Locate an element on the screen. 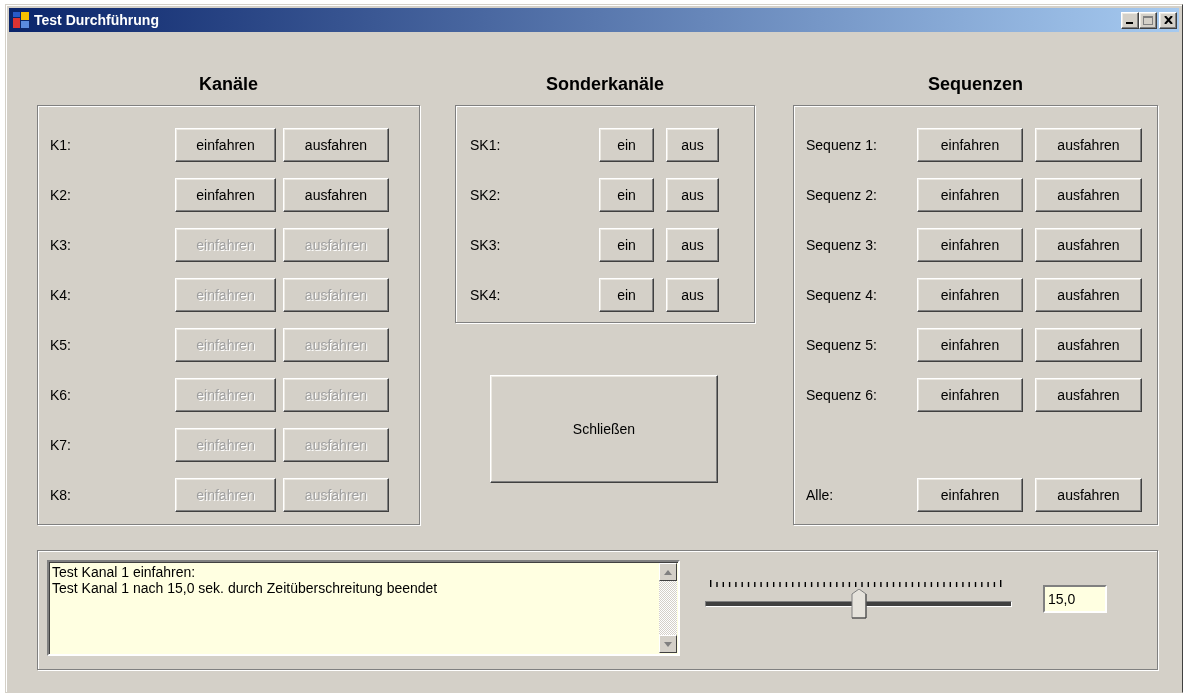 This screenshot has width=1190, height=693. maximize-button is located at coordinates (1148, 20).